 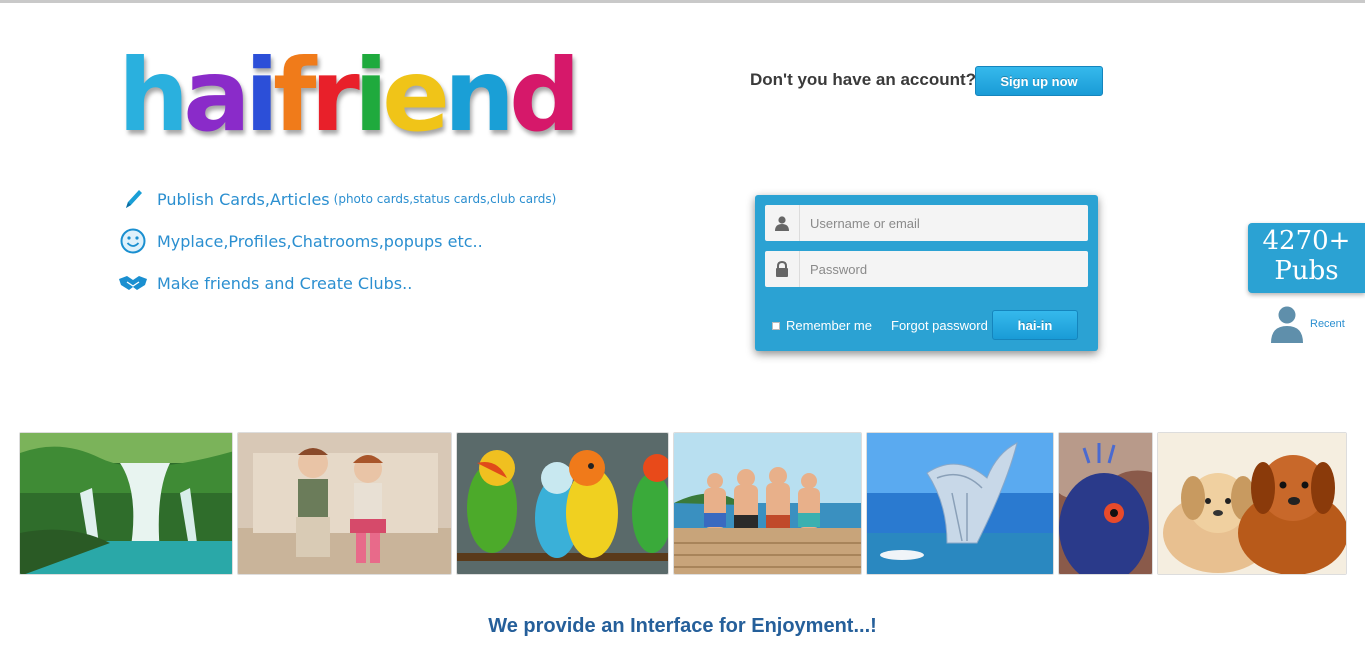 What do you see at coordinates (133, 199) in the screenshot?
I see `pen-icon` at bounding box center [133, 199].